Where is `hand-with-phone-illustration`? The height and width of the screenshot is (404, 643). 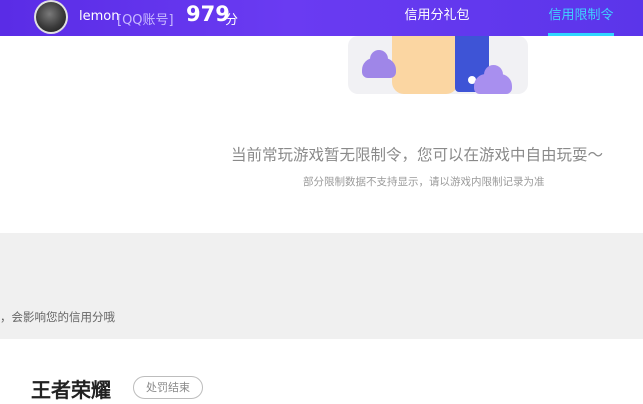 hand-with-phone-illustration is located at coordinates (440, 71).